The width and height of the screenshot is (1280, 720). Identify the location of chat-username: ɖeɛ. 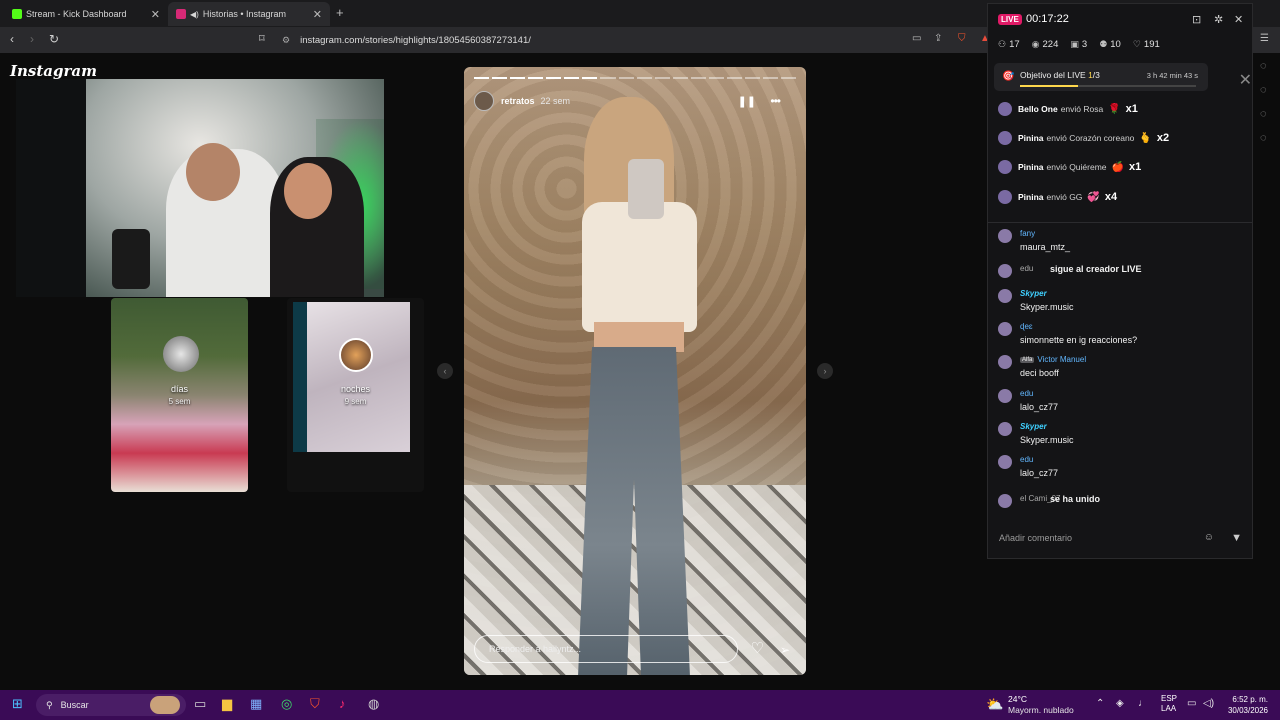
(1026, 326).